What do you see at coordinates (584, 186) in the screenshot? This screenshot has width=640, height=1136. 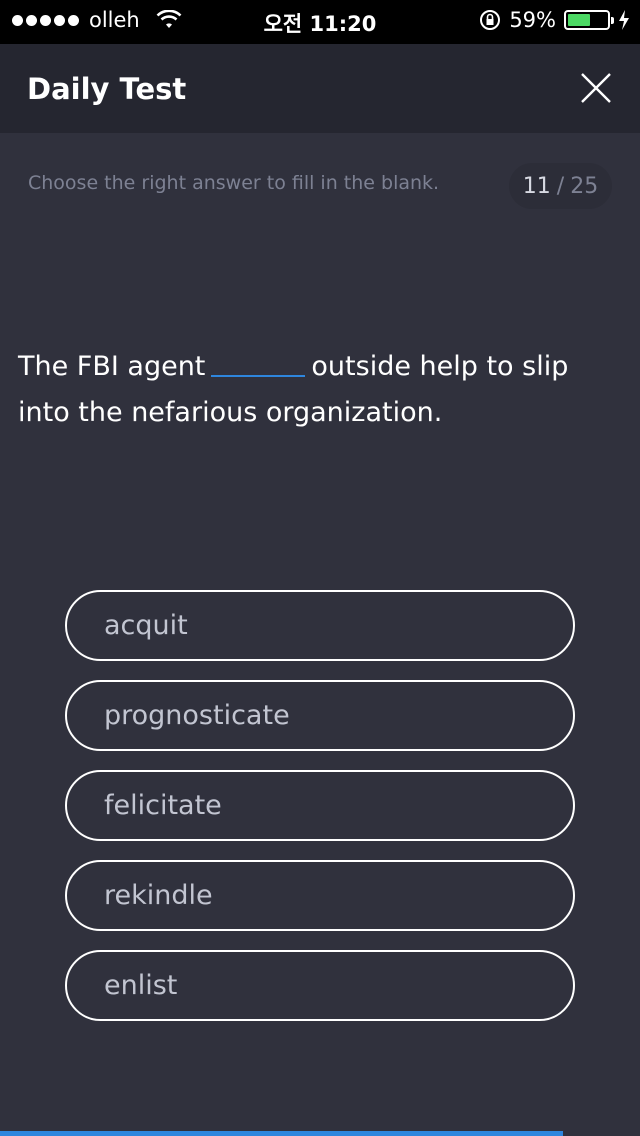 I see `counter-total: 25` at bounding box center [584, 186].